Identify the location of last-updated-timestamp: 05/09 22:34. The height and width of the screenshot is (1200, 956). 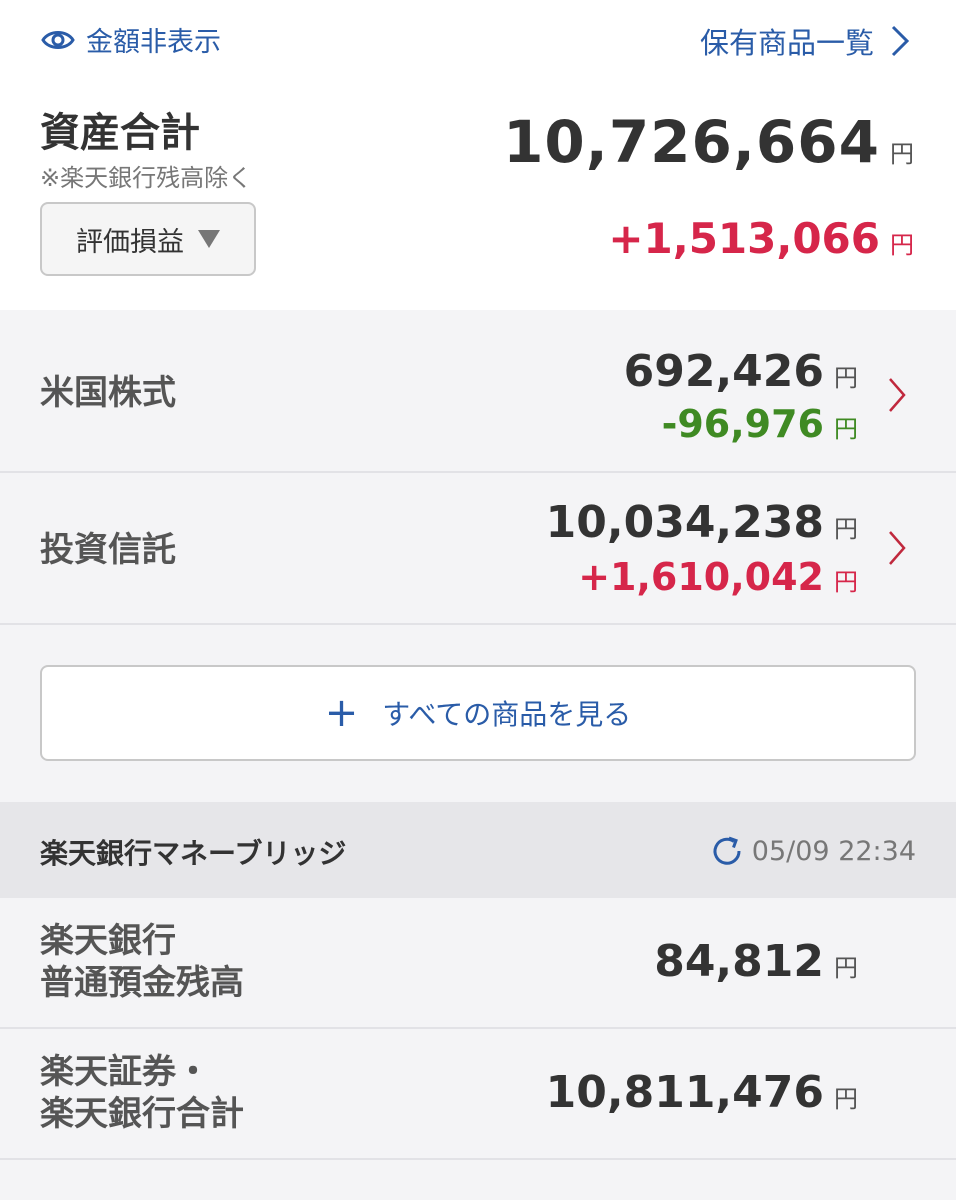
(833, 851).